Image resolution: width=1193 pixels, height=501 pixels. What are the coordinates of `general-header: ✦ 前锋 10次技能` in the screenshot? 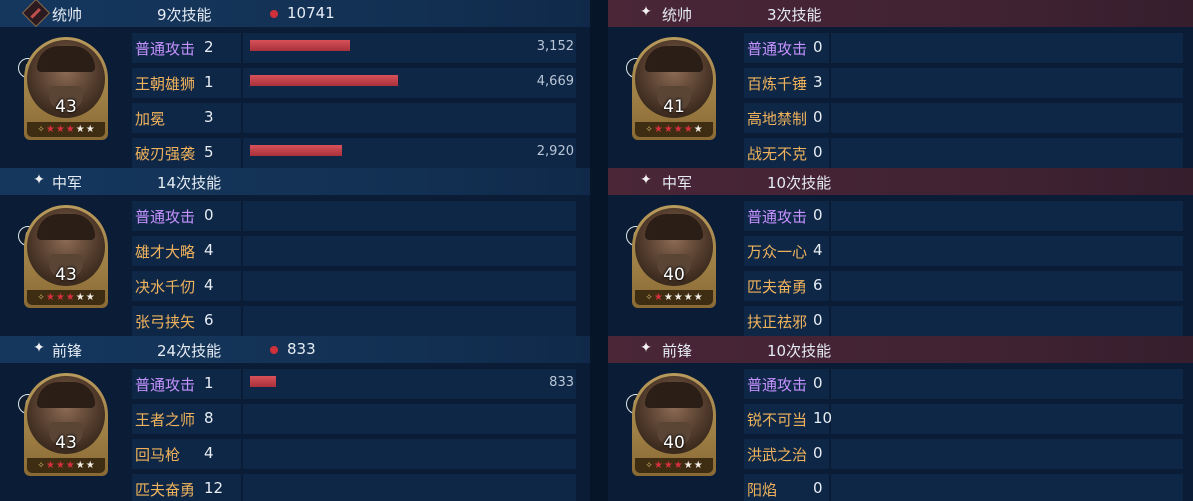 It's located at (900, 349).